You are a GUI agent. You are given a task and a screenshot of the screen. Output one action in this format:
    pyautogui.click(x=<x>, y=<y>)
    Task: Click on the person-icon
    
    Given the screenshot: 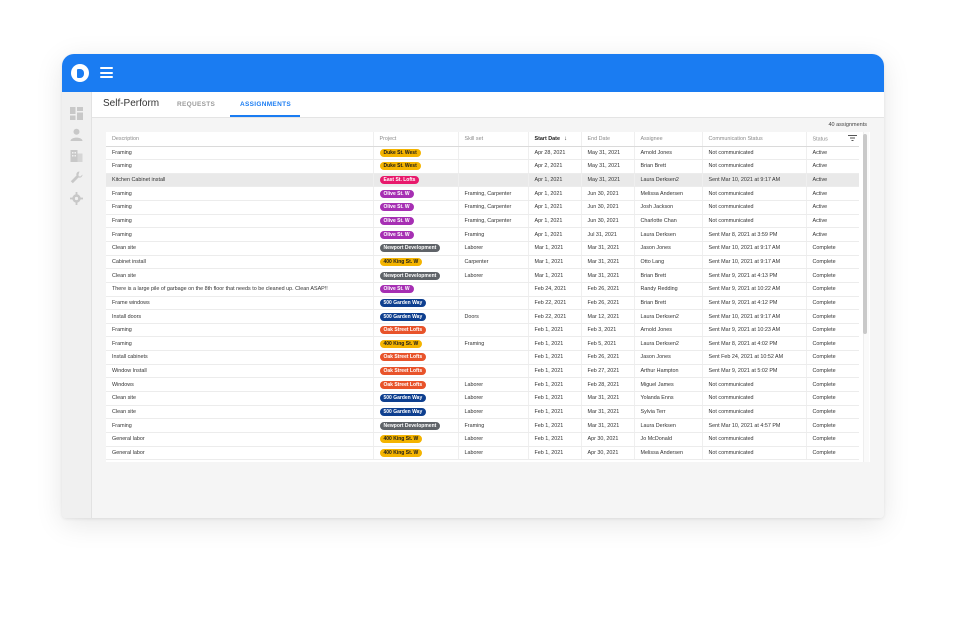 What is the action you would take?
    pyautogui.click(x=76, y=134)
    